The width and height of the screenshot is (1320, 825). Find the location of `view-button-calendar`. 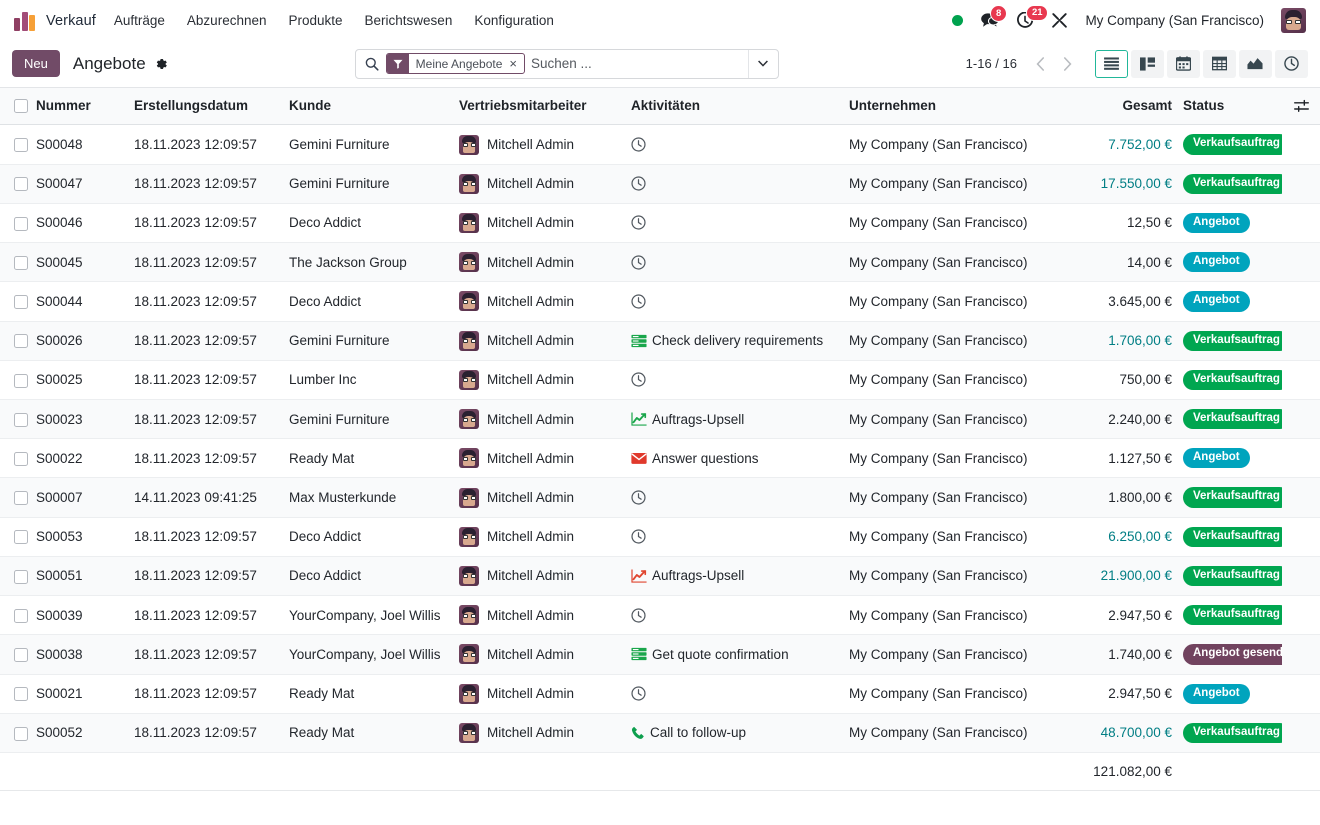

view-button-calendar is located at coordinates (1183, 63).